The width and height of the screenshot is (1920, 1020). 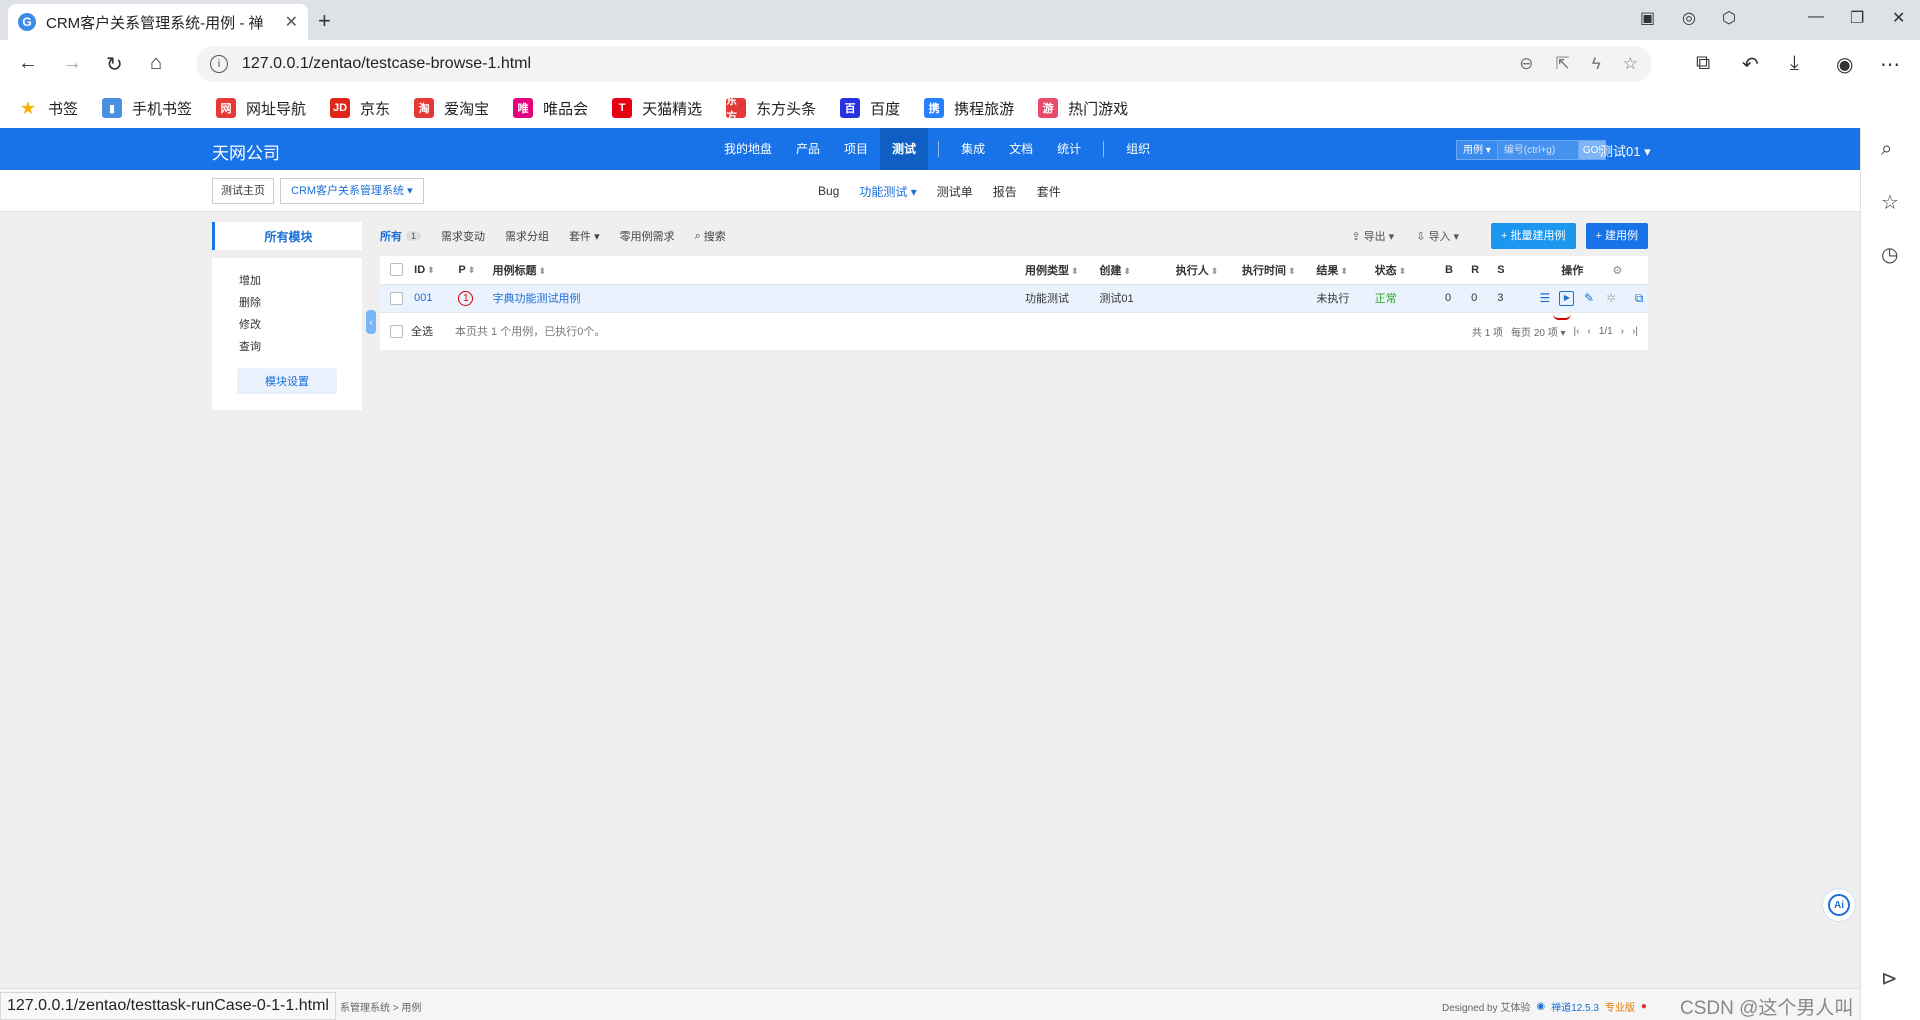 What do you see at coordinates (432, 298) in the screenshot?
I see `case-id: 001` at bounding box center [432, 298].